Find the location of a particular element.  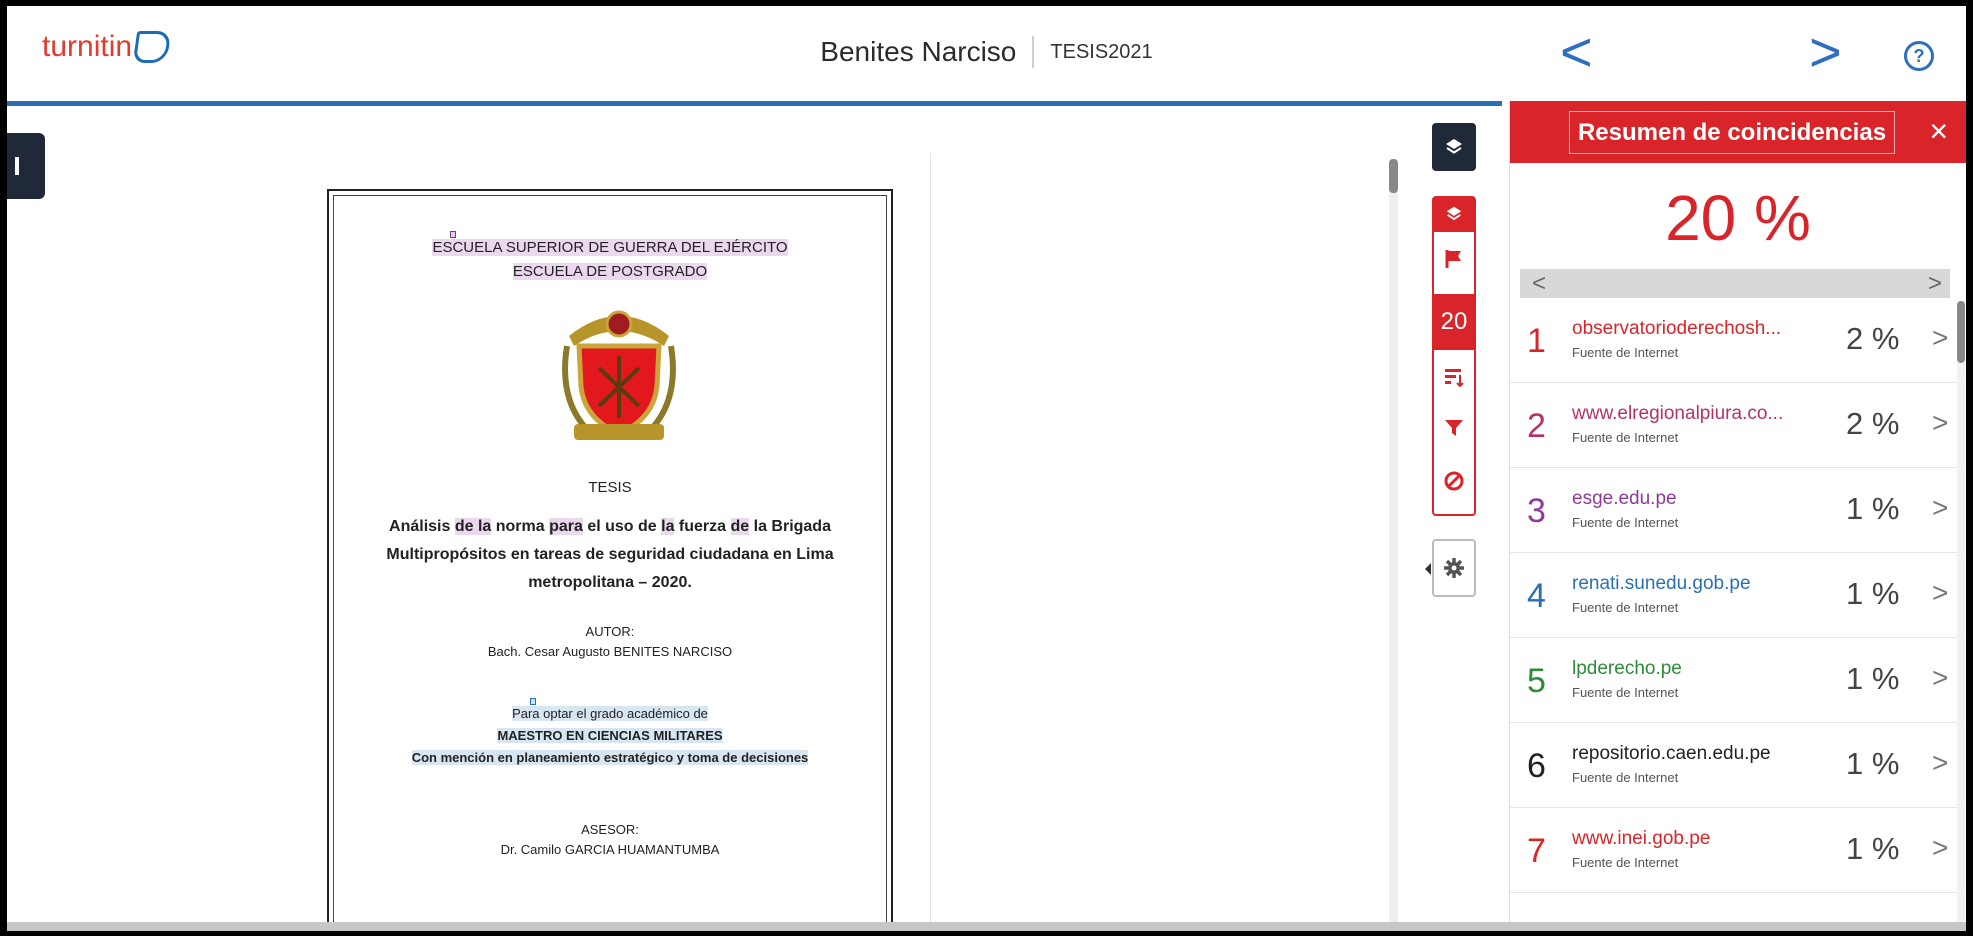

source-name: lpderecho.pe is located at coordinates (1687, 669).